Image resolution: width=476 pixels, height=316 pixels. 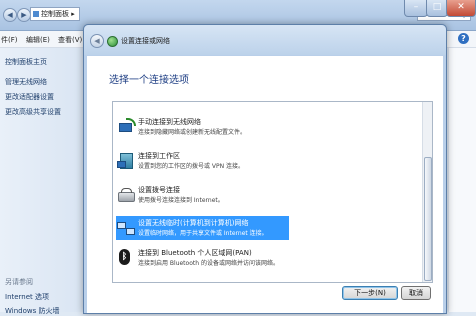 I want to click on control-panel-icon, so click(x=36, y=14).